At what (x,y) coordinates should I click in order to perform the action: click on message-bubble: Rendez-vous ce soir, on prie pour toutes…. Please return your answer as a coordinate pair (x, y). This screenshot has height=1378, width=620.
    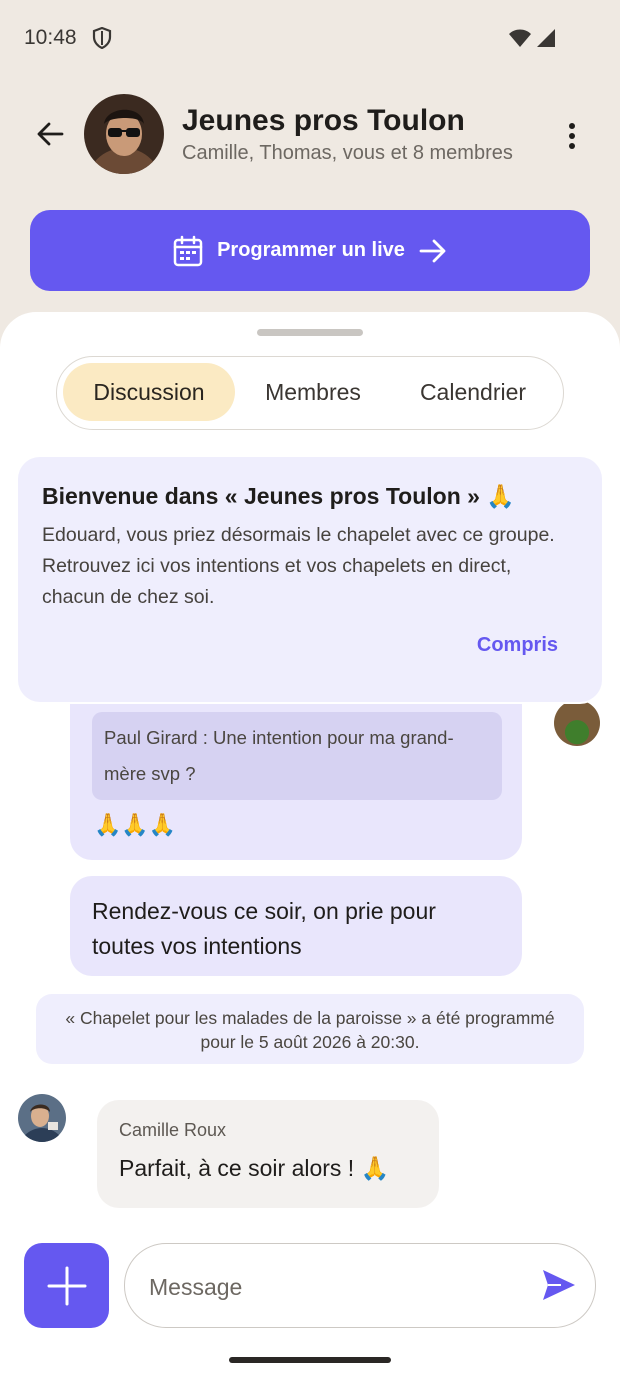
    Looking at the image, I should click on (296, 926).